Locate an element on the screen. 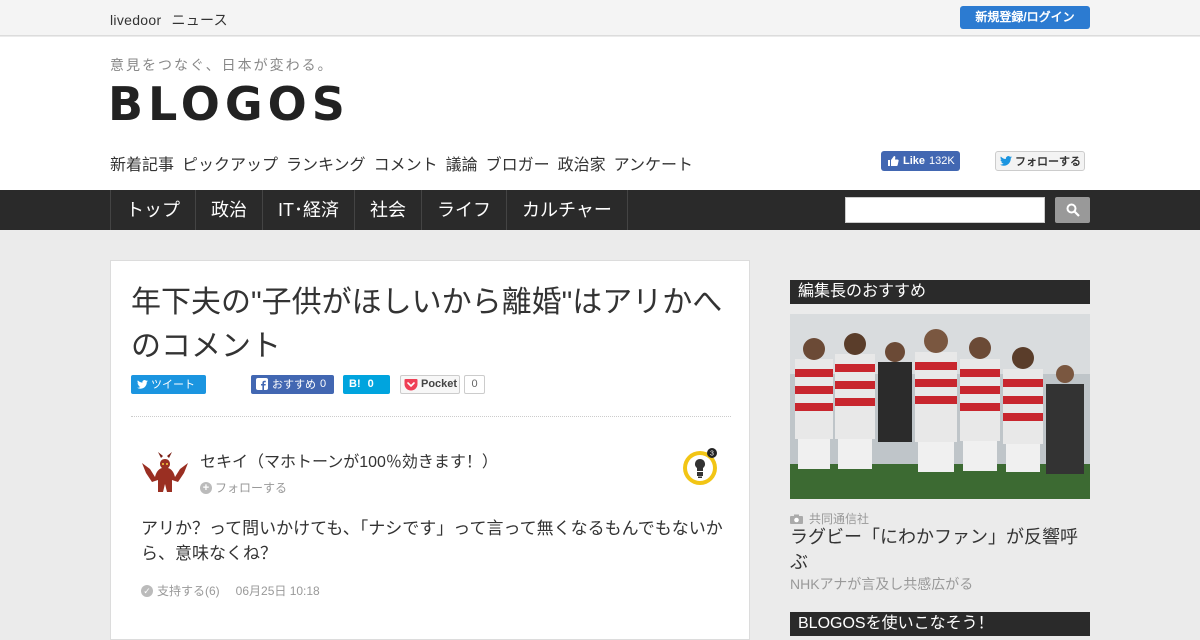  avatar is located at coordinates (165, 473).